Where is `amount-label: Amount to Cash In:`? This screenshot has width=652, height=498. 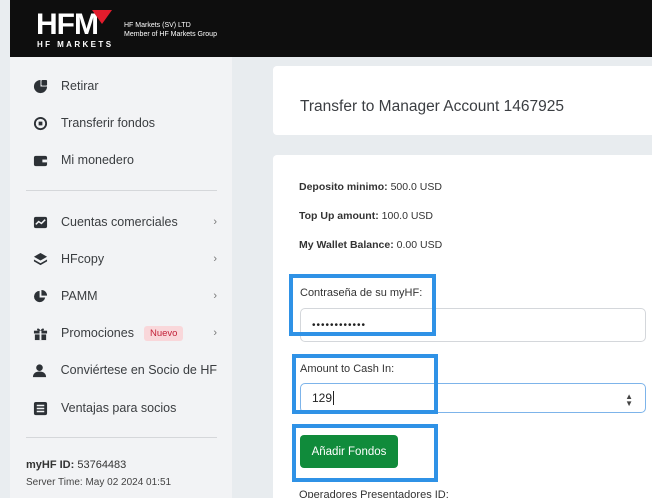 amount-label: Amount to Cash In: is located at coordinates (347, 369).